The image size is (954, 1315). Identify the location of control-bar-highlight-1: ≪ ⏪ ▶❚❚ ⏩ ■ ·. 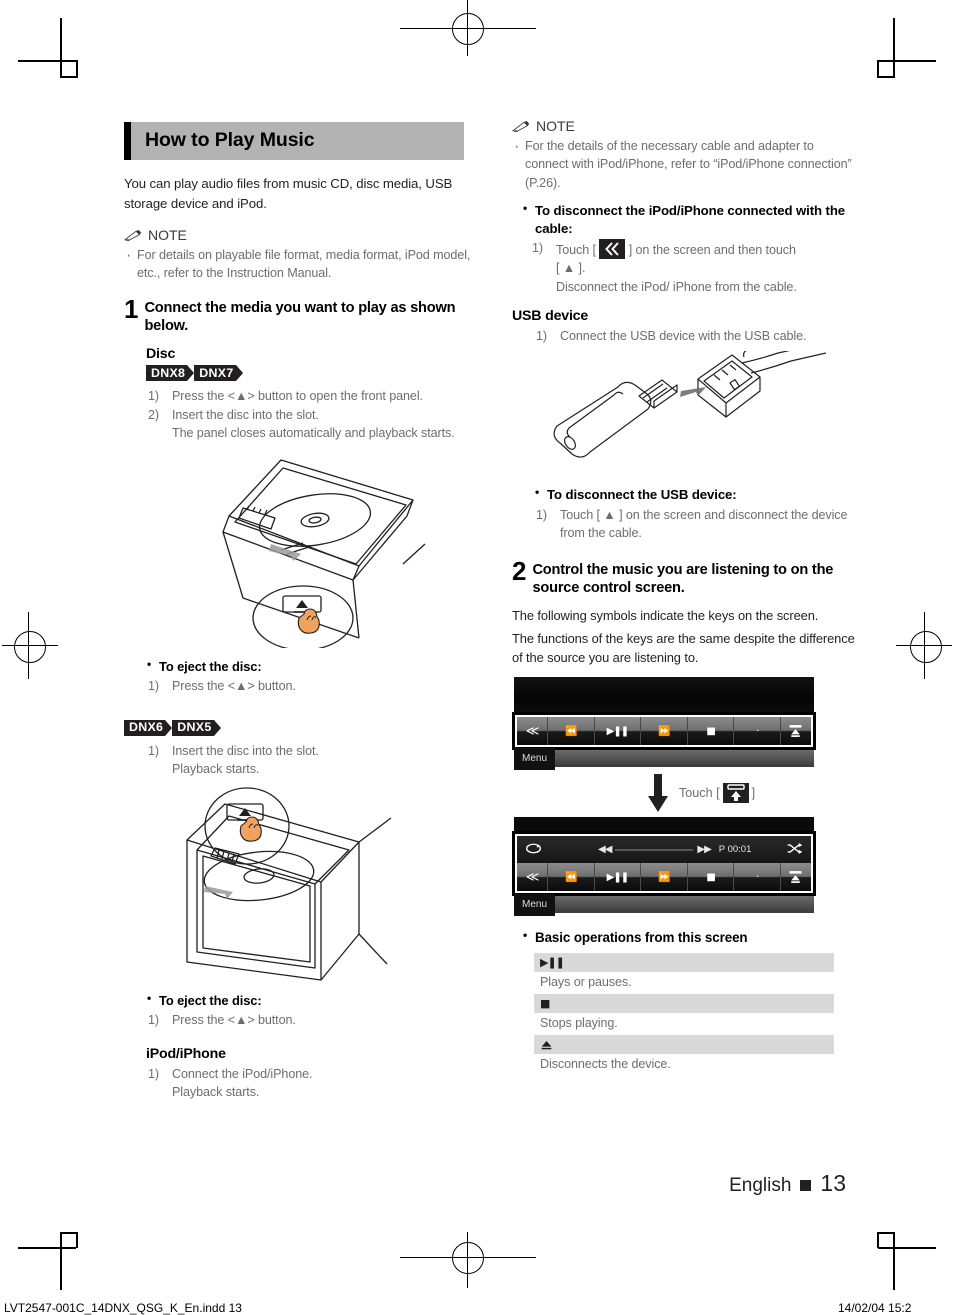
(664, 731).